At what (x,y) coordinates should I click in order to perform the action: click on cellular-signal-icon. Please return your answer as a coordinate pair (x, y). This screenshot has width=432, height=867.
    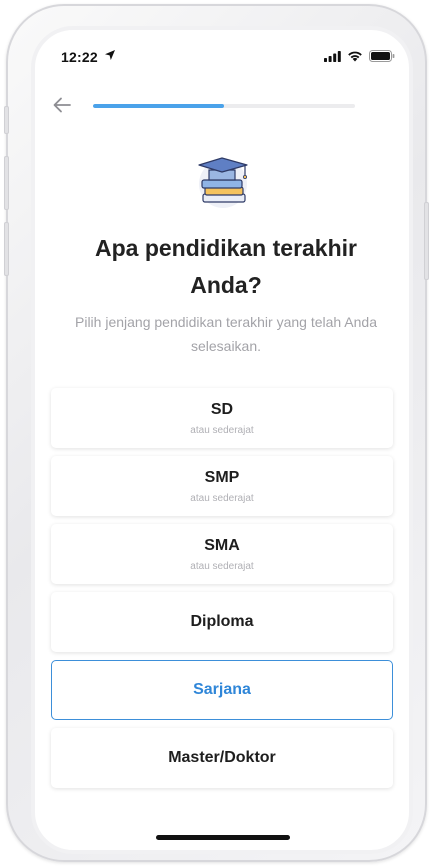
    Looking at the image, I should click on (332, 56).